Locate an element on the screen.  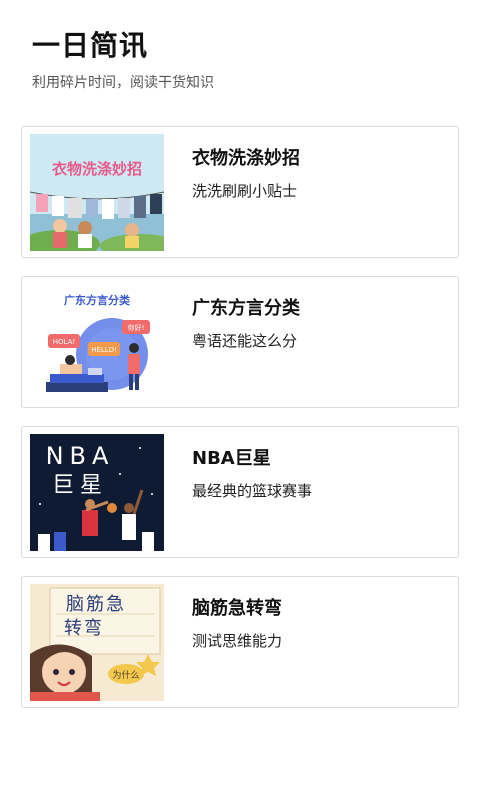
nba-thumbnail: NBA 巨星 is located at coordinates (97, 492).